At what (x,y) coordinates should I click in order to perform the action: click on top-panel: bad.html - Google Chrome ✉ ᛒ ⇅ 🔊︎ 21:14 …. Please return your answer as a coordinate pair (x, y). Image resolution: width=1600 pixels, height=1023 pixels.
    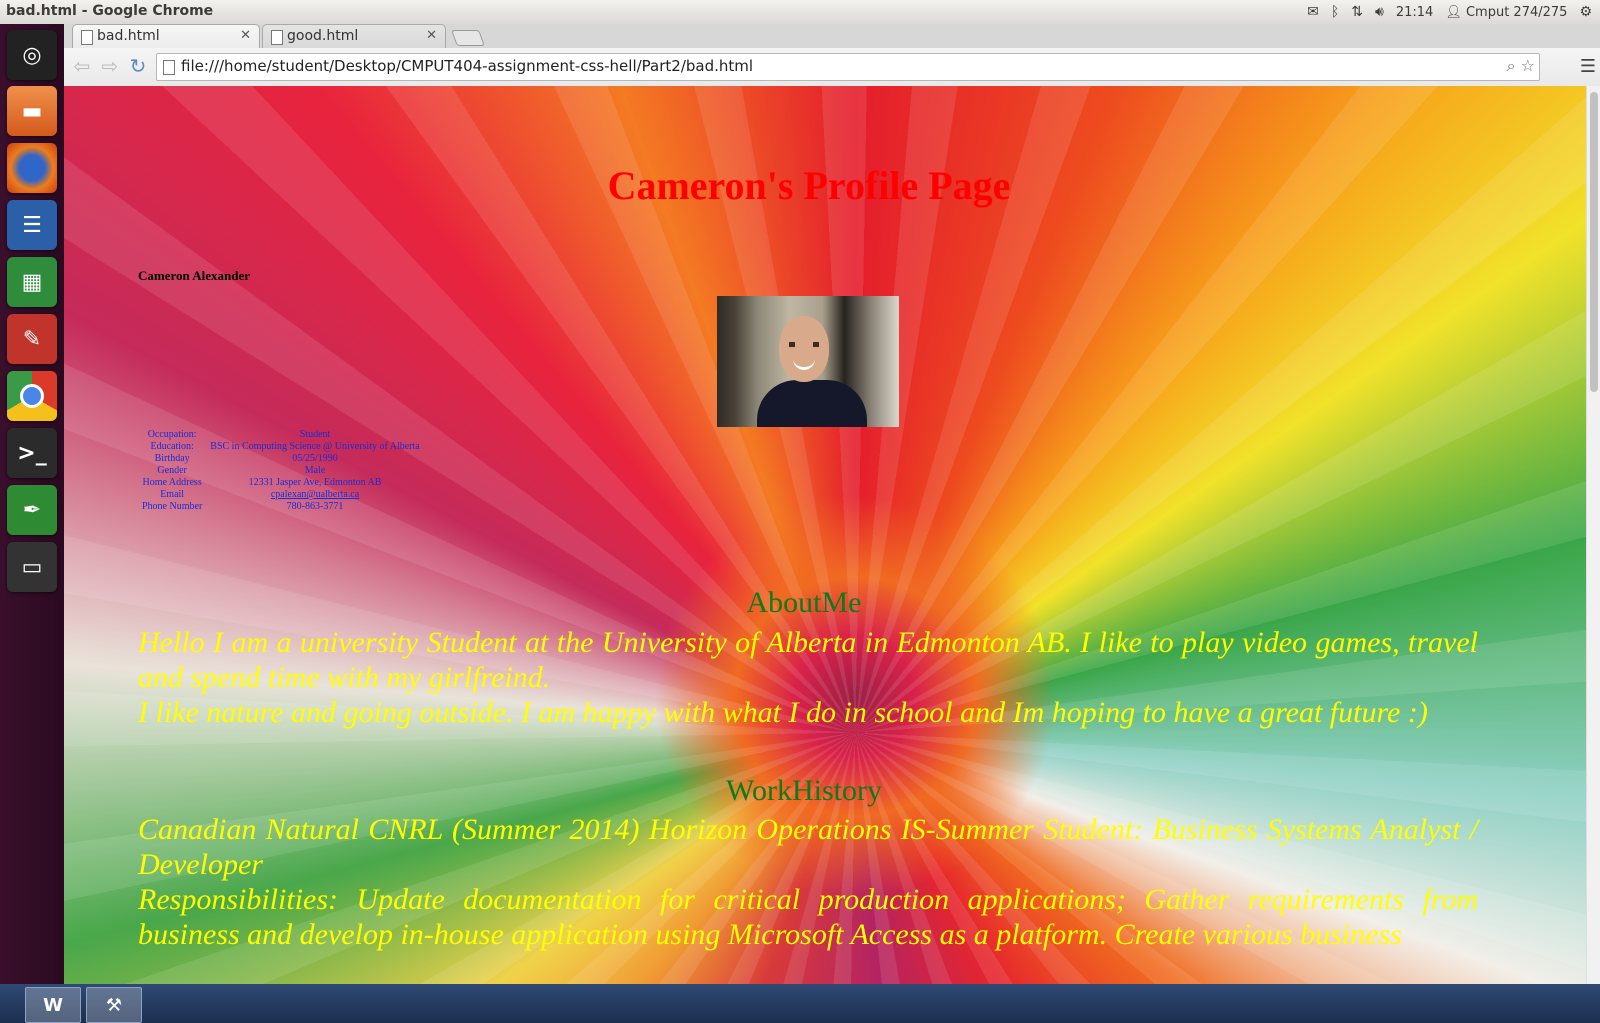
    Looking at the image, I should click on (800, 12).